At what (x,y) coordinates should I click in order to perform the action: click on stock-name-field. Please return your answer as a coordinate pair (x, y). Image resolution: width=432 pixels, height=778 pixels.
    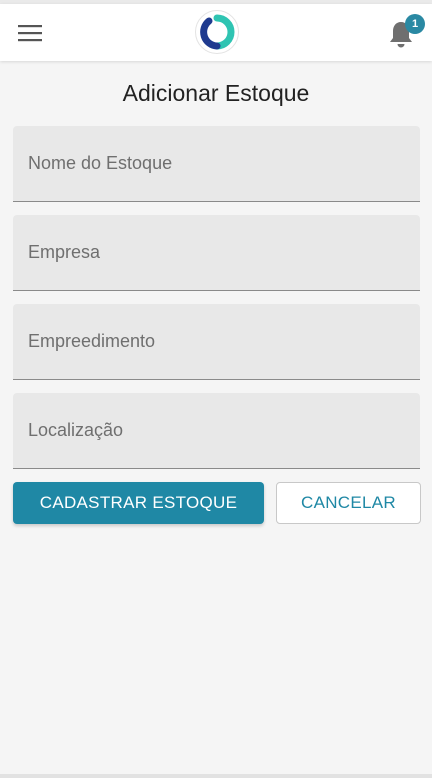
    Looking at the image, I should click on (216, 164).